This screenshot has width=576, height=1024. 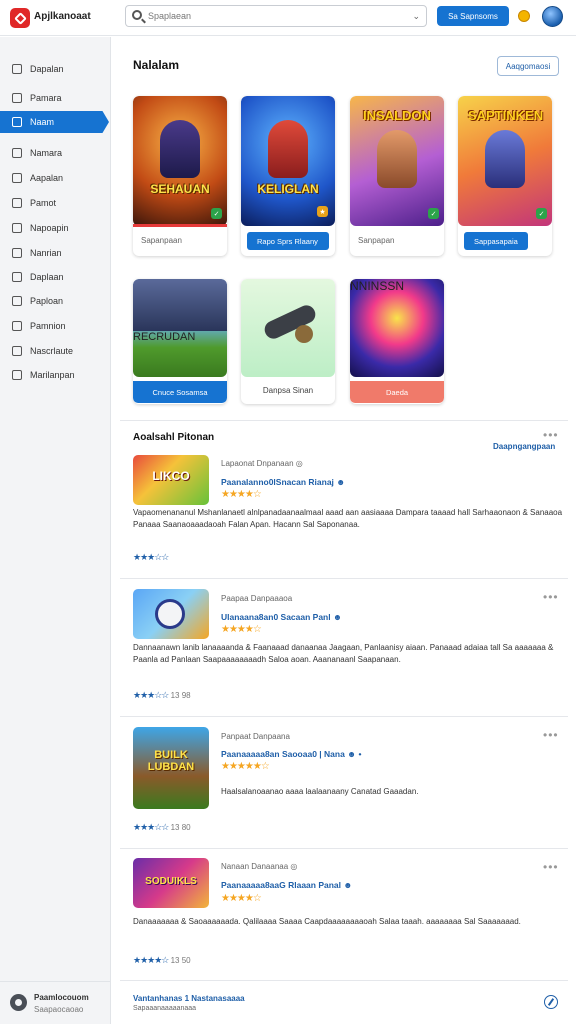 I want to click on game-card-button: Daeda, so click(x=397, y=392).